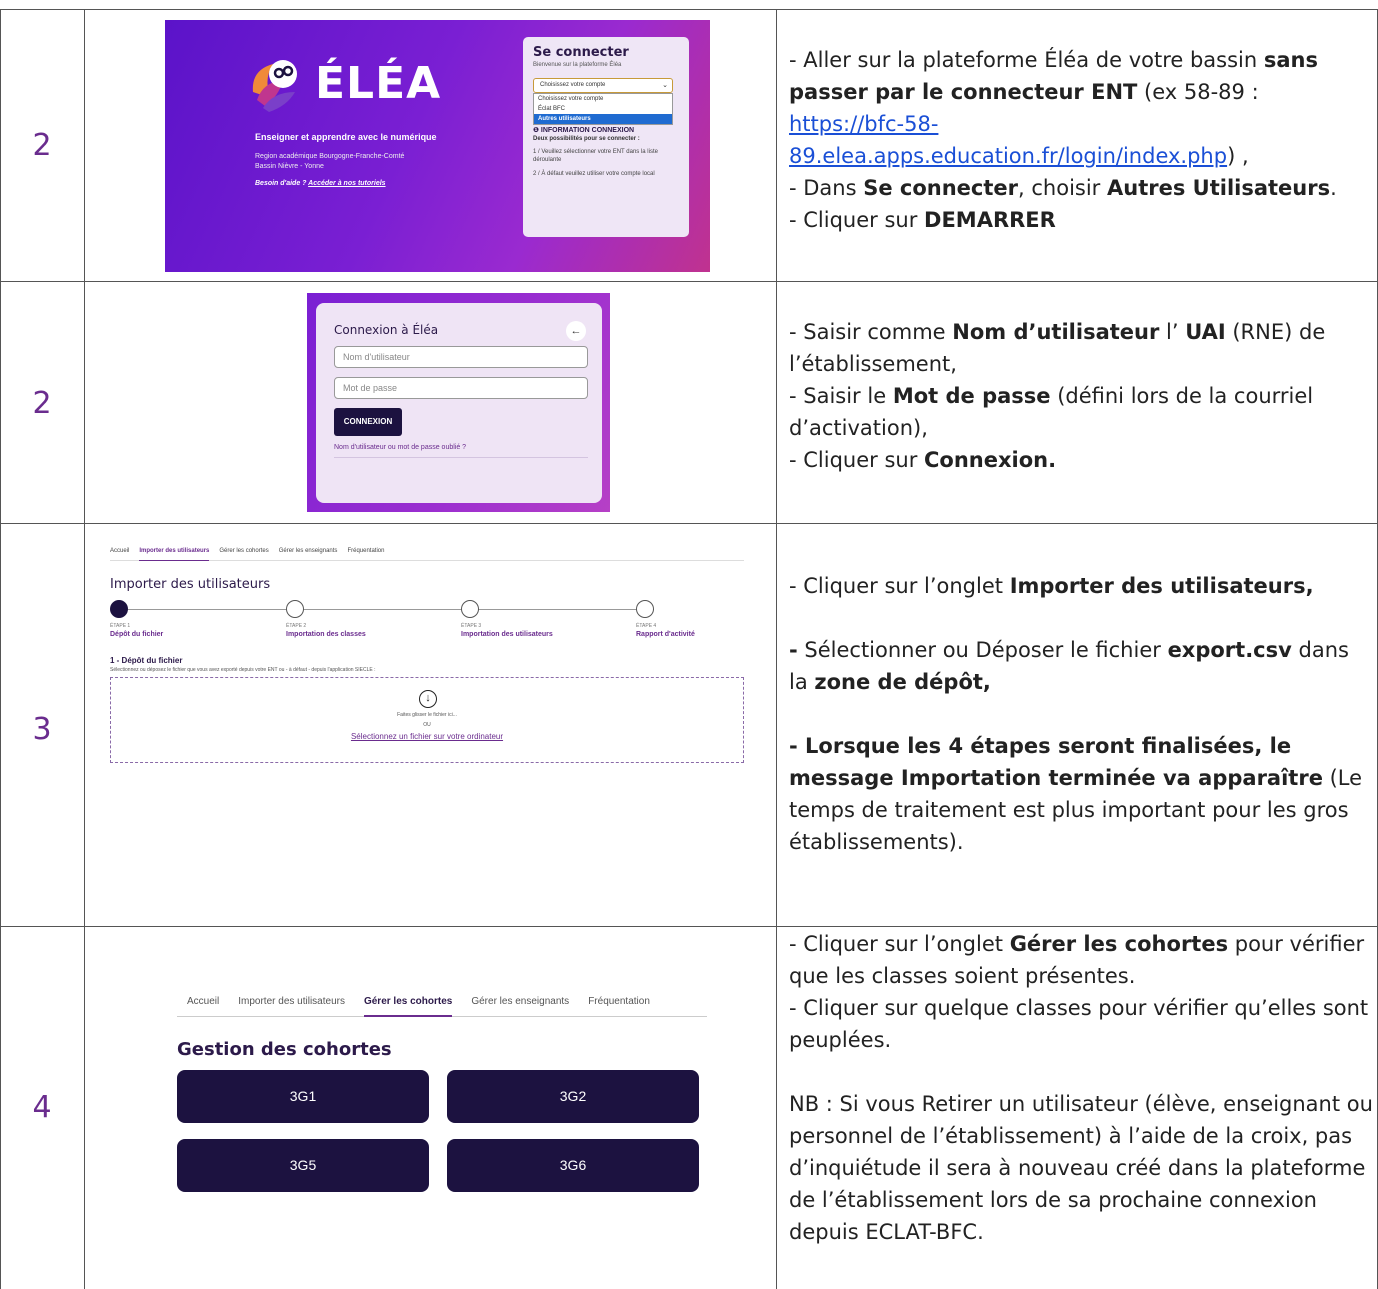 The width and height of the screenshot is (1378, 1289). Describe the element at coordinates (1219, 188) in the screenshot. I see `bold-text: Autres Utilisateurs` at that location.